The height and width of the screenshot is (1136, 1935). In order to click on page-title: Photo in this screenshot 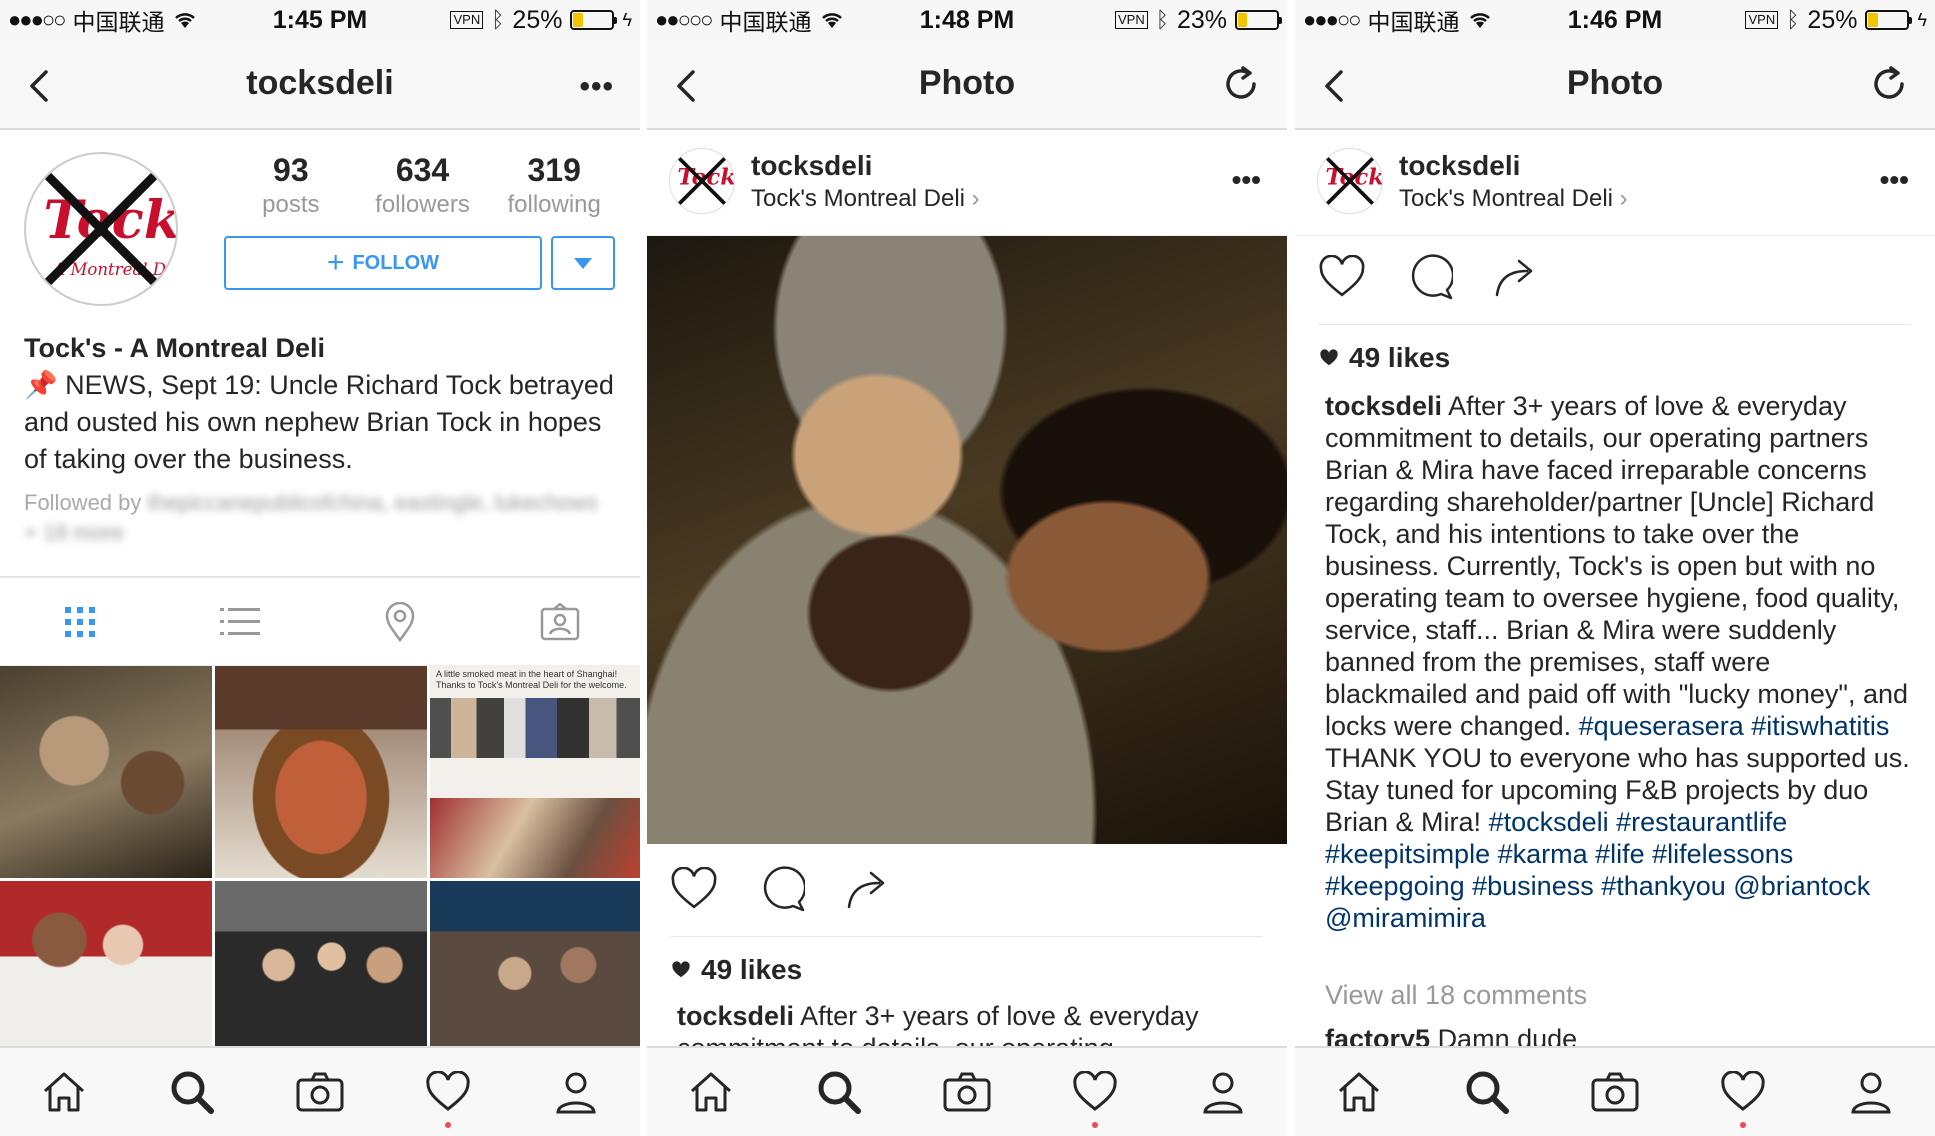, I will do `click(967, 83)`.